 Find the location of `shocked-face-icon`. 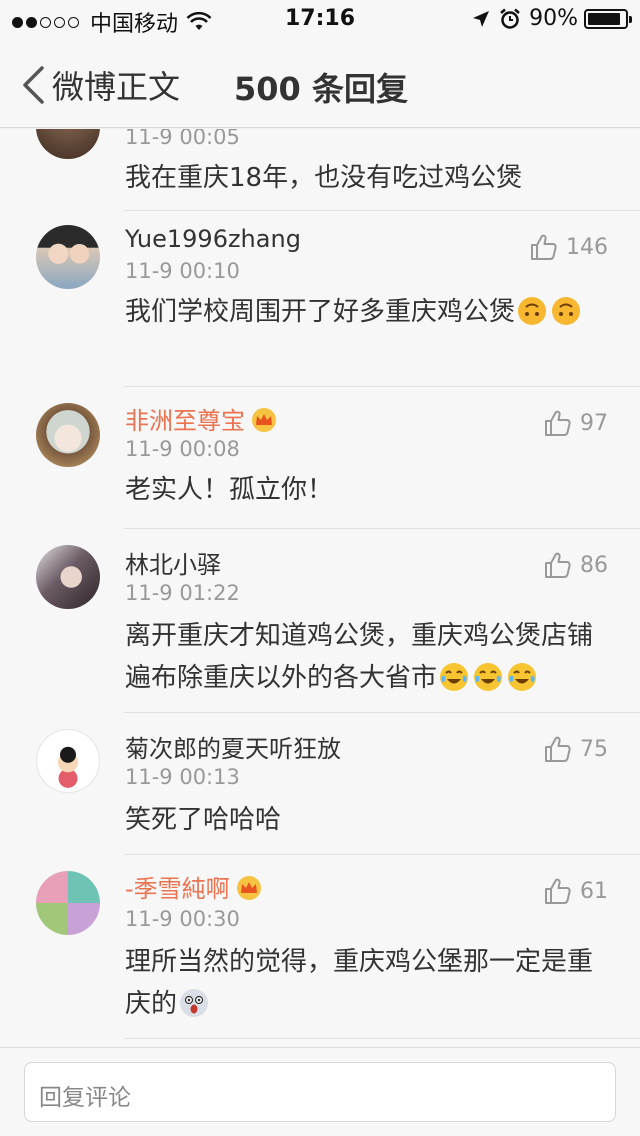

shocked-face-icon is located at coordinates (194, 1003).